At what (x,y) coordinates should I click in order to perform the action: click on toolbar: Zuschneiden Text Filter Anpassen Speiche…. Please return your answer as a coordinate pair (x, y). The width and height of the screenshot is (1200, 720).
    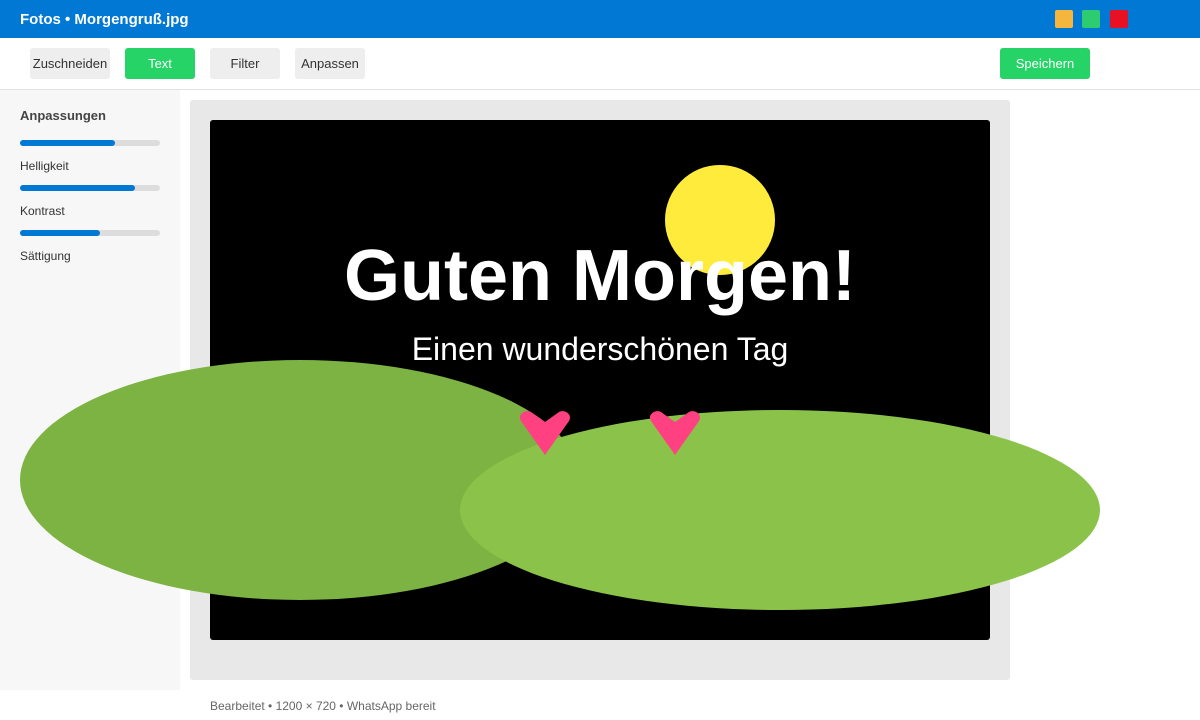
    Looking at the image, I should click on (600, 64).